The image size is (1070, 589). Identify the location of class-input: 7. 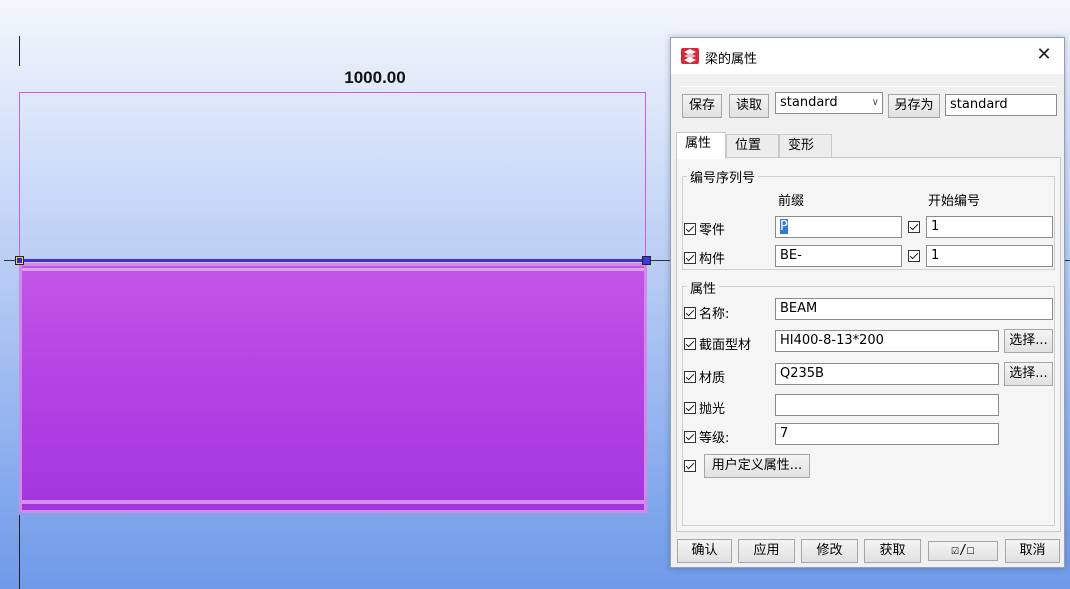
(887, 434).